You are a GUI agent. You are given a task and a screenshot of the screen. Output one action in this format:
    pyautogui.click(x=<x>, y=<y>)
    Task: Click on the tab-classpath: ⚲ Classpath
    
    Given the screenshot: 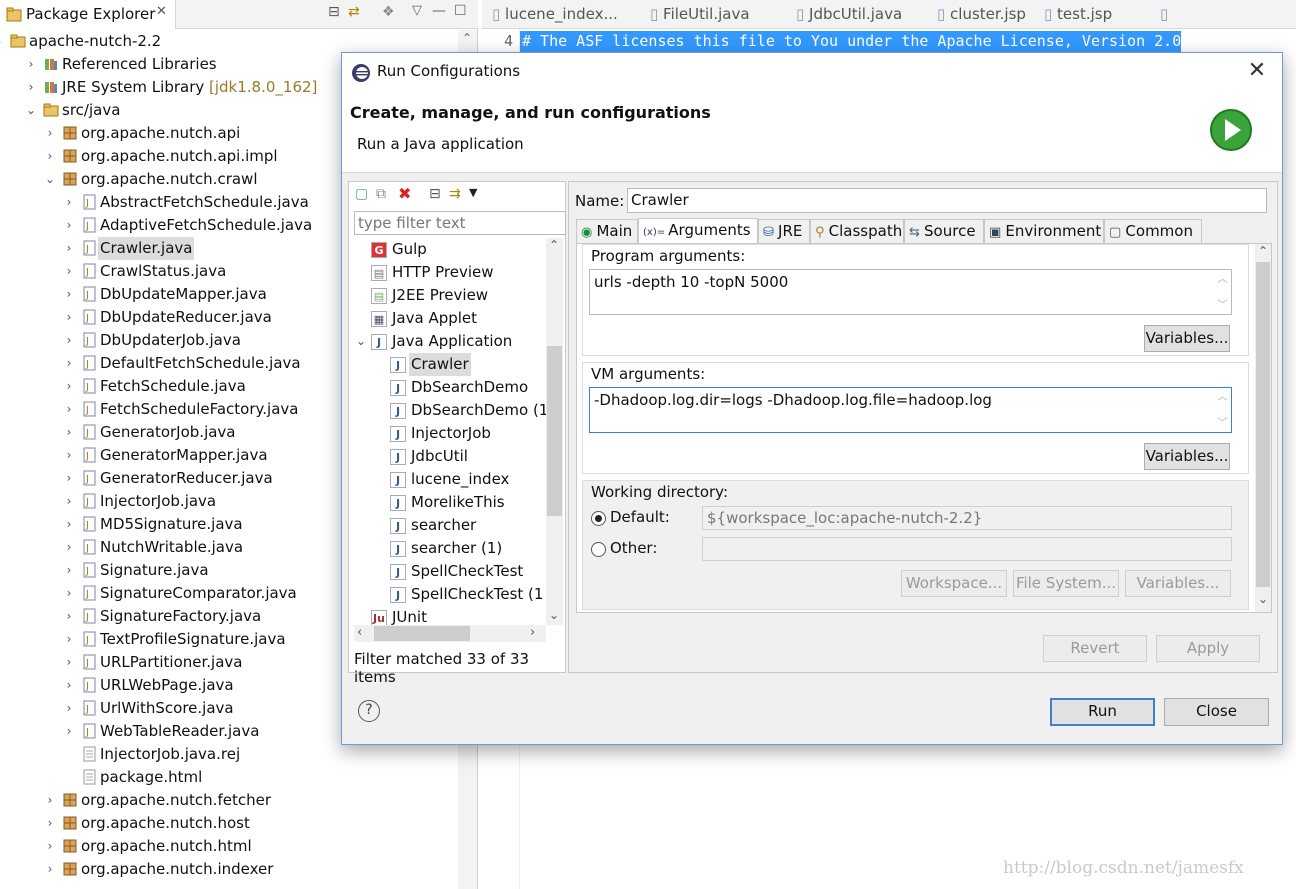 What is the action you would take?
    pyautogui.click(x=857, y=231)
    